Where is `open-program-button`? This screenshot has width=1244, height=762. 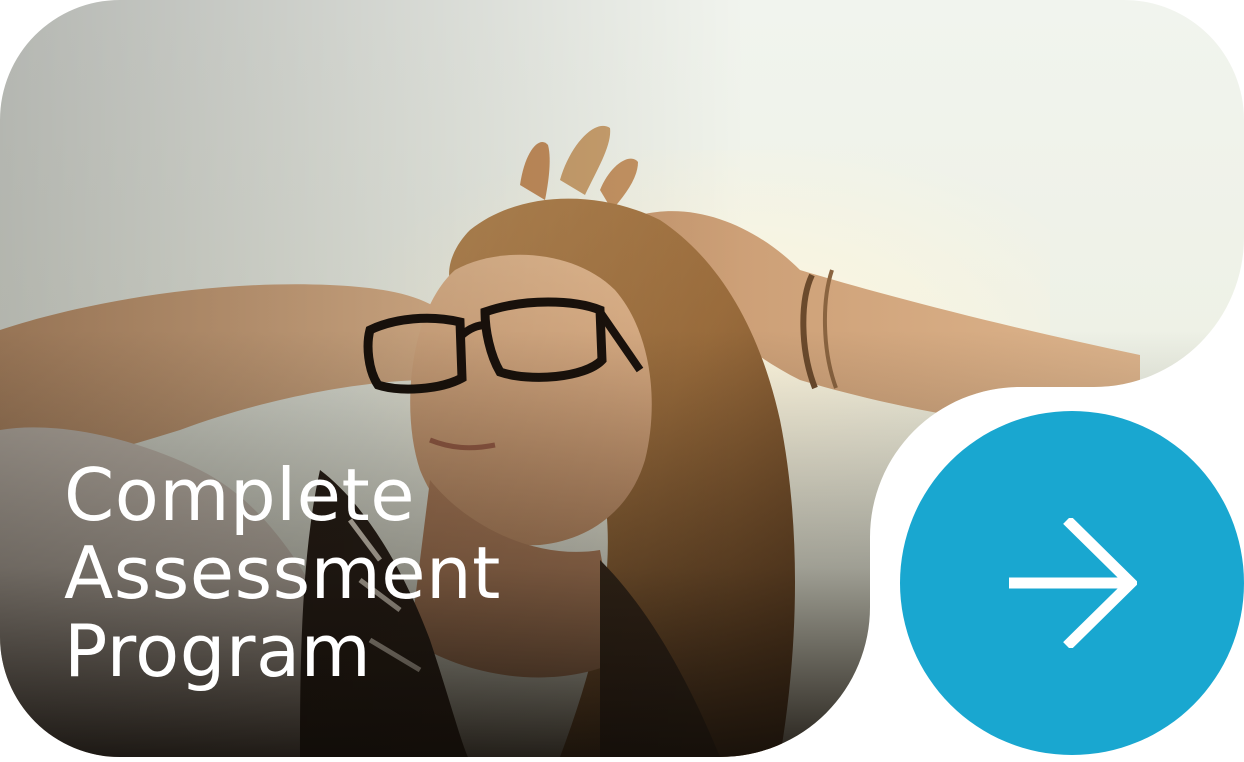 open-program-button is located at coordinates (1072, 583).